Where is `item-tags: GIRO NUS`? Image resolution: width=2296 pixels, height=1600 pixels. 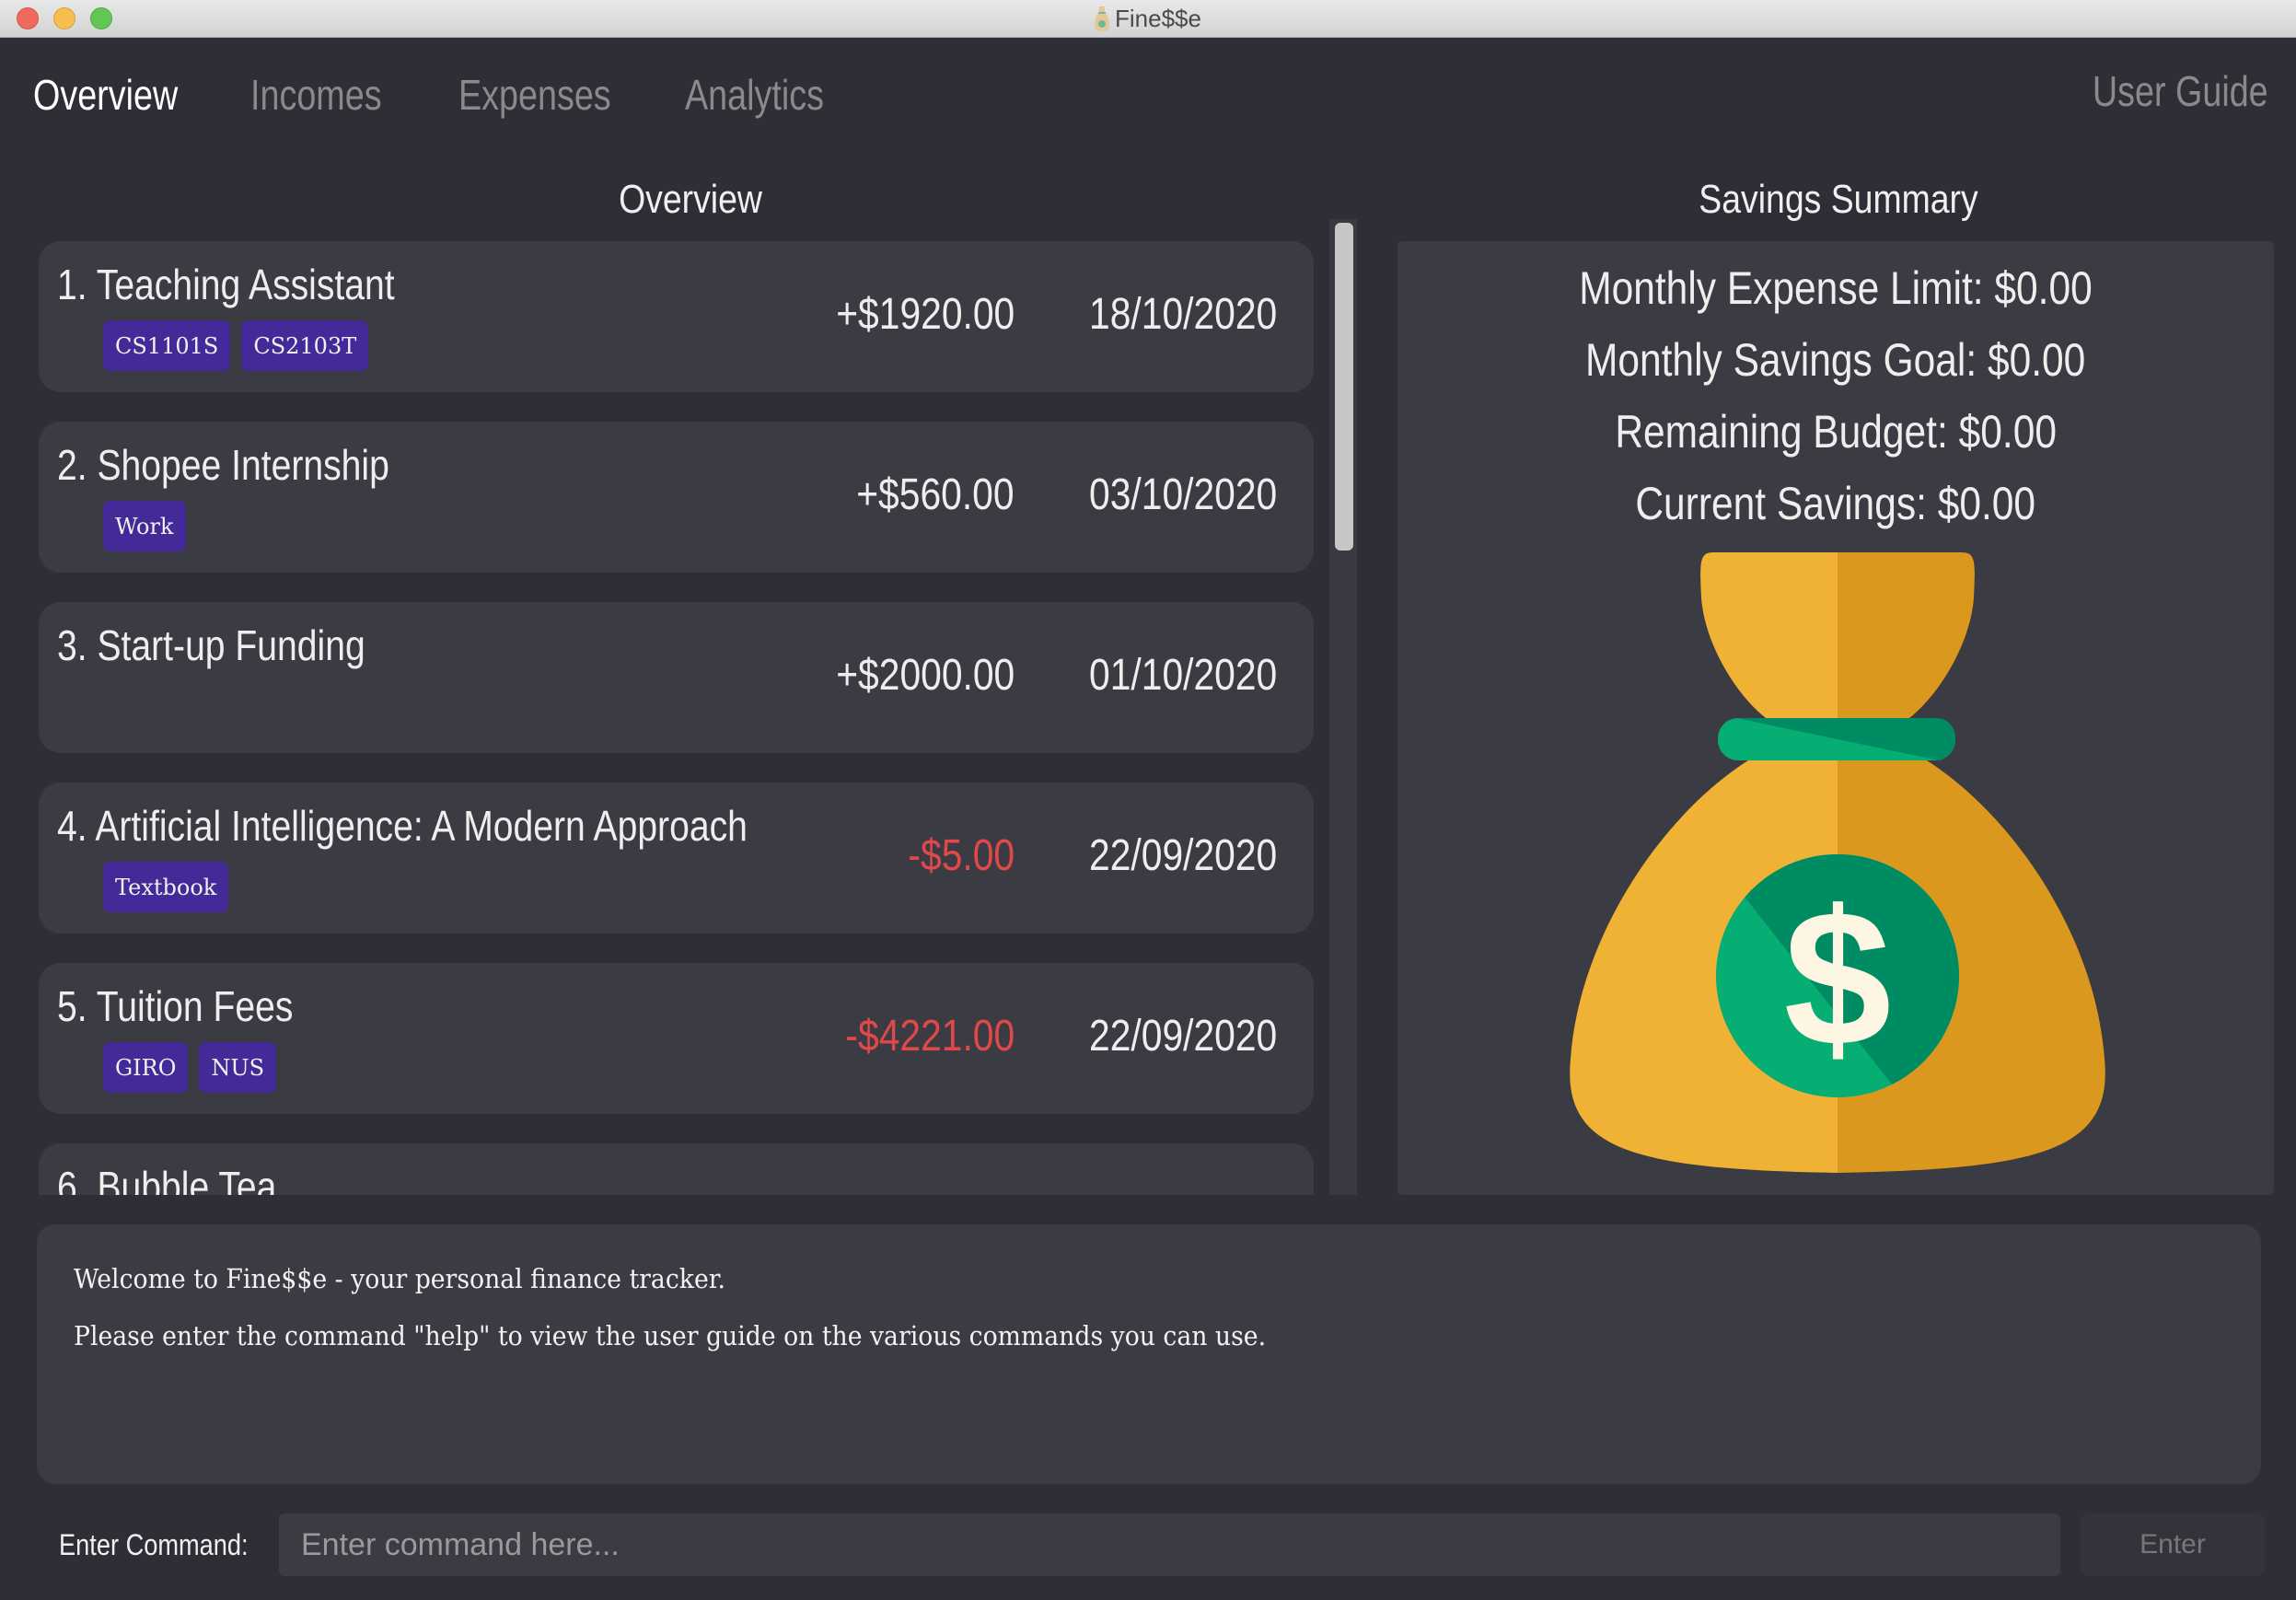
item-tags: GIRO NUS is located at coordinates (190, 1067).